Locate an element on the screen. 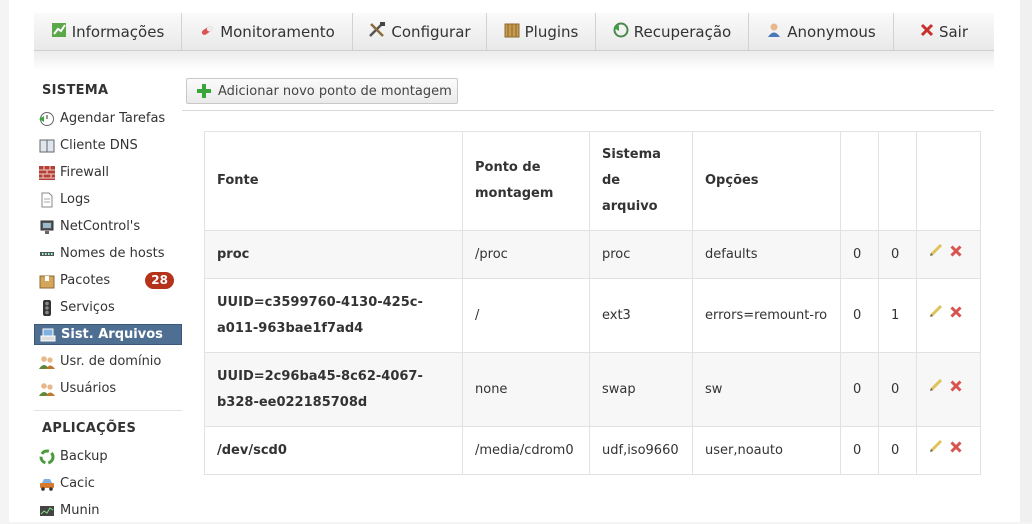 This screenshot has width=1032, height=524. nav-recuperacao: Recuperação is located at coordinates (672, 31).